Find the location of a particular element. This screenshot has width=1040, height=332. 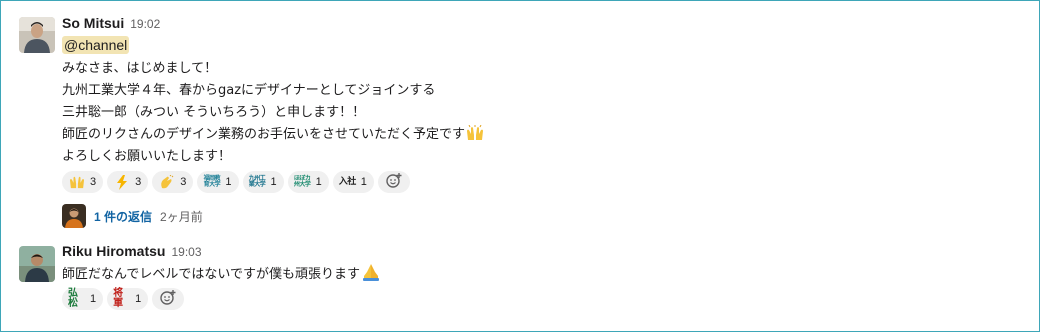

thread-reply-avatar is located at coordinates (74, 216).